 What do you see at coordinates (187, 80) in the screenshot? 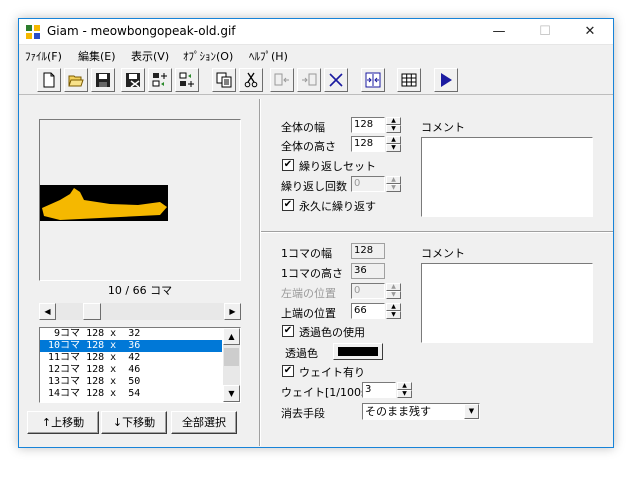
I see `insert-frame-after-icon` at bounding box center [187, 80].